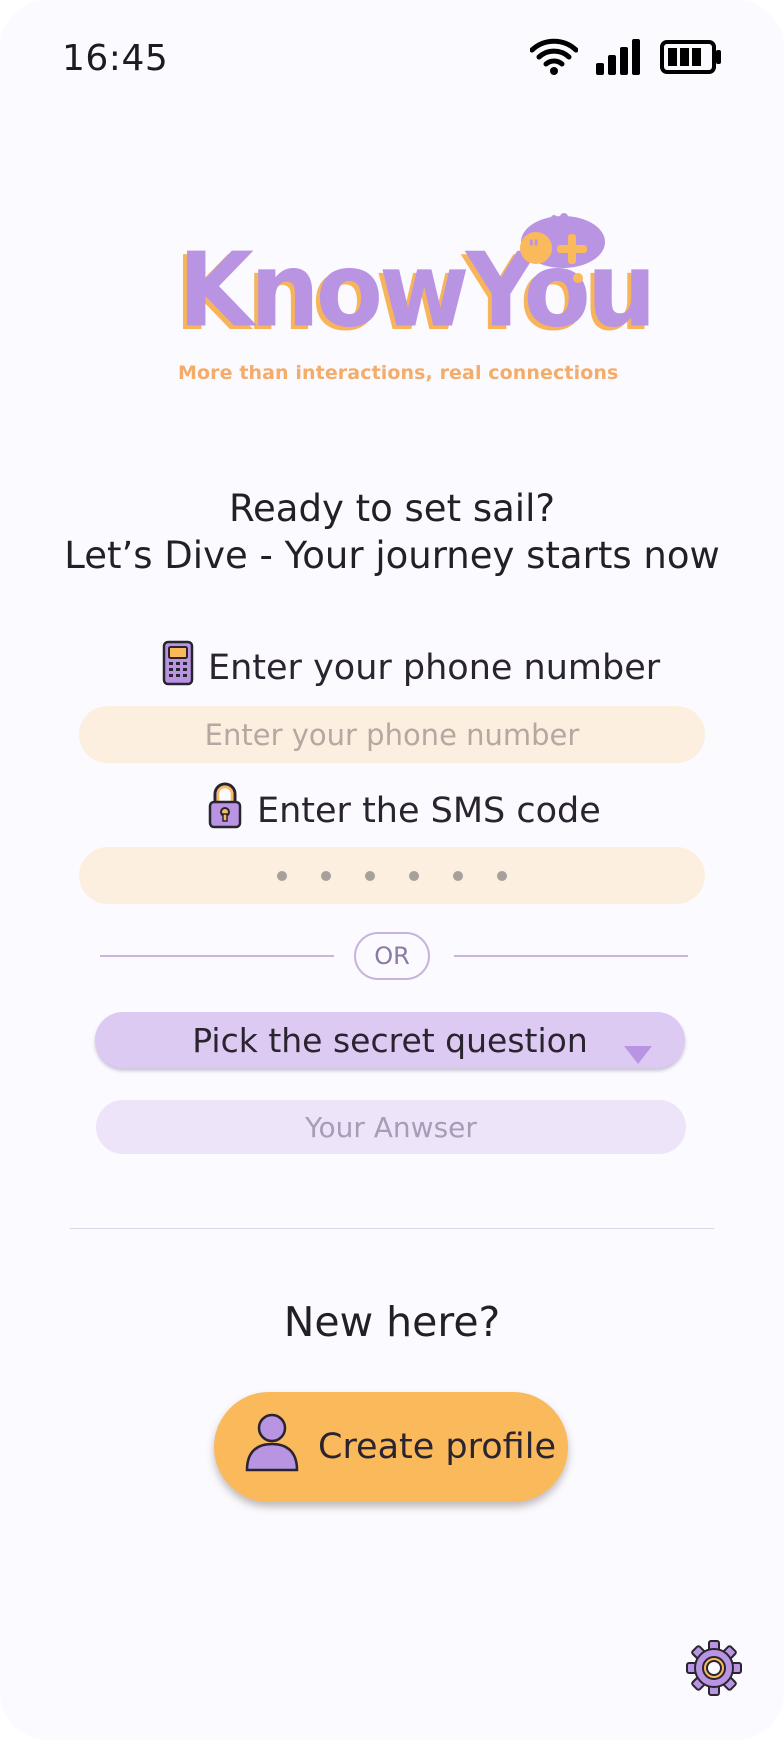  I want to click on create-profile-button: Create profile, so click(391, 1447).